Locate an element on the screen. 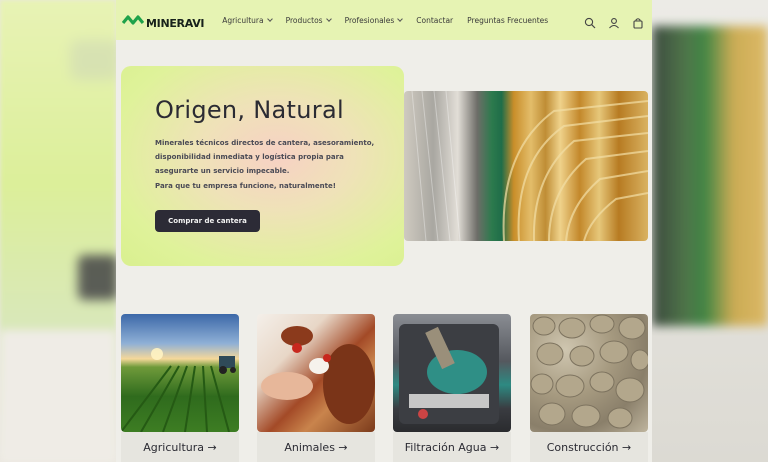  account-icon is located at coordinates (614, 21).